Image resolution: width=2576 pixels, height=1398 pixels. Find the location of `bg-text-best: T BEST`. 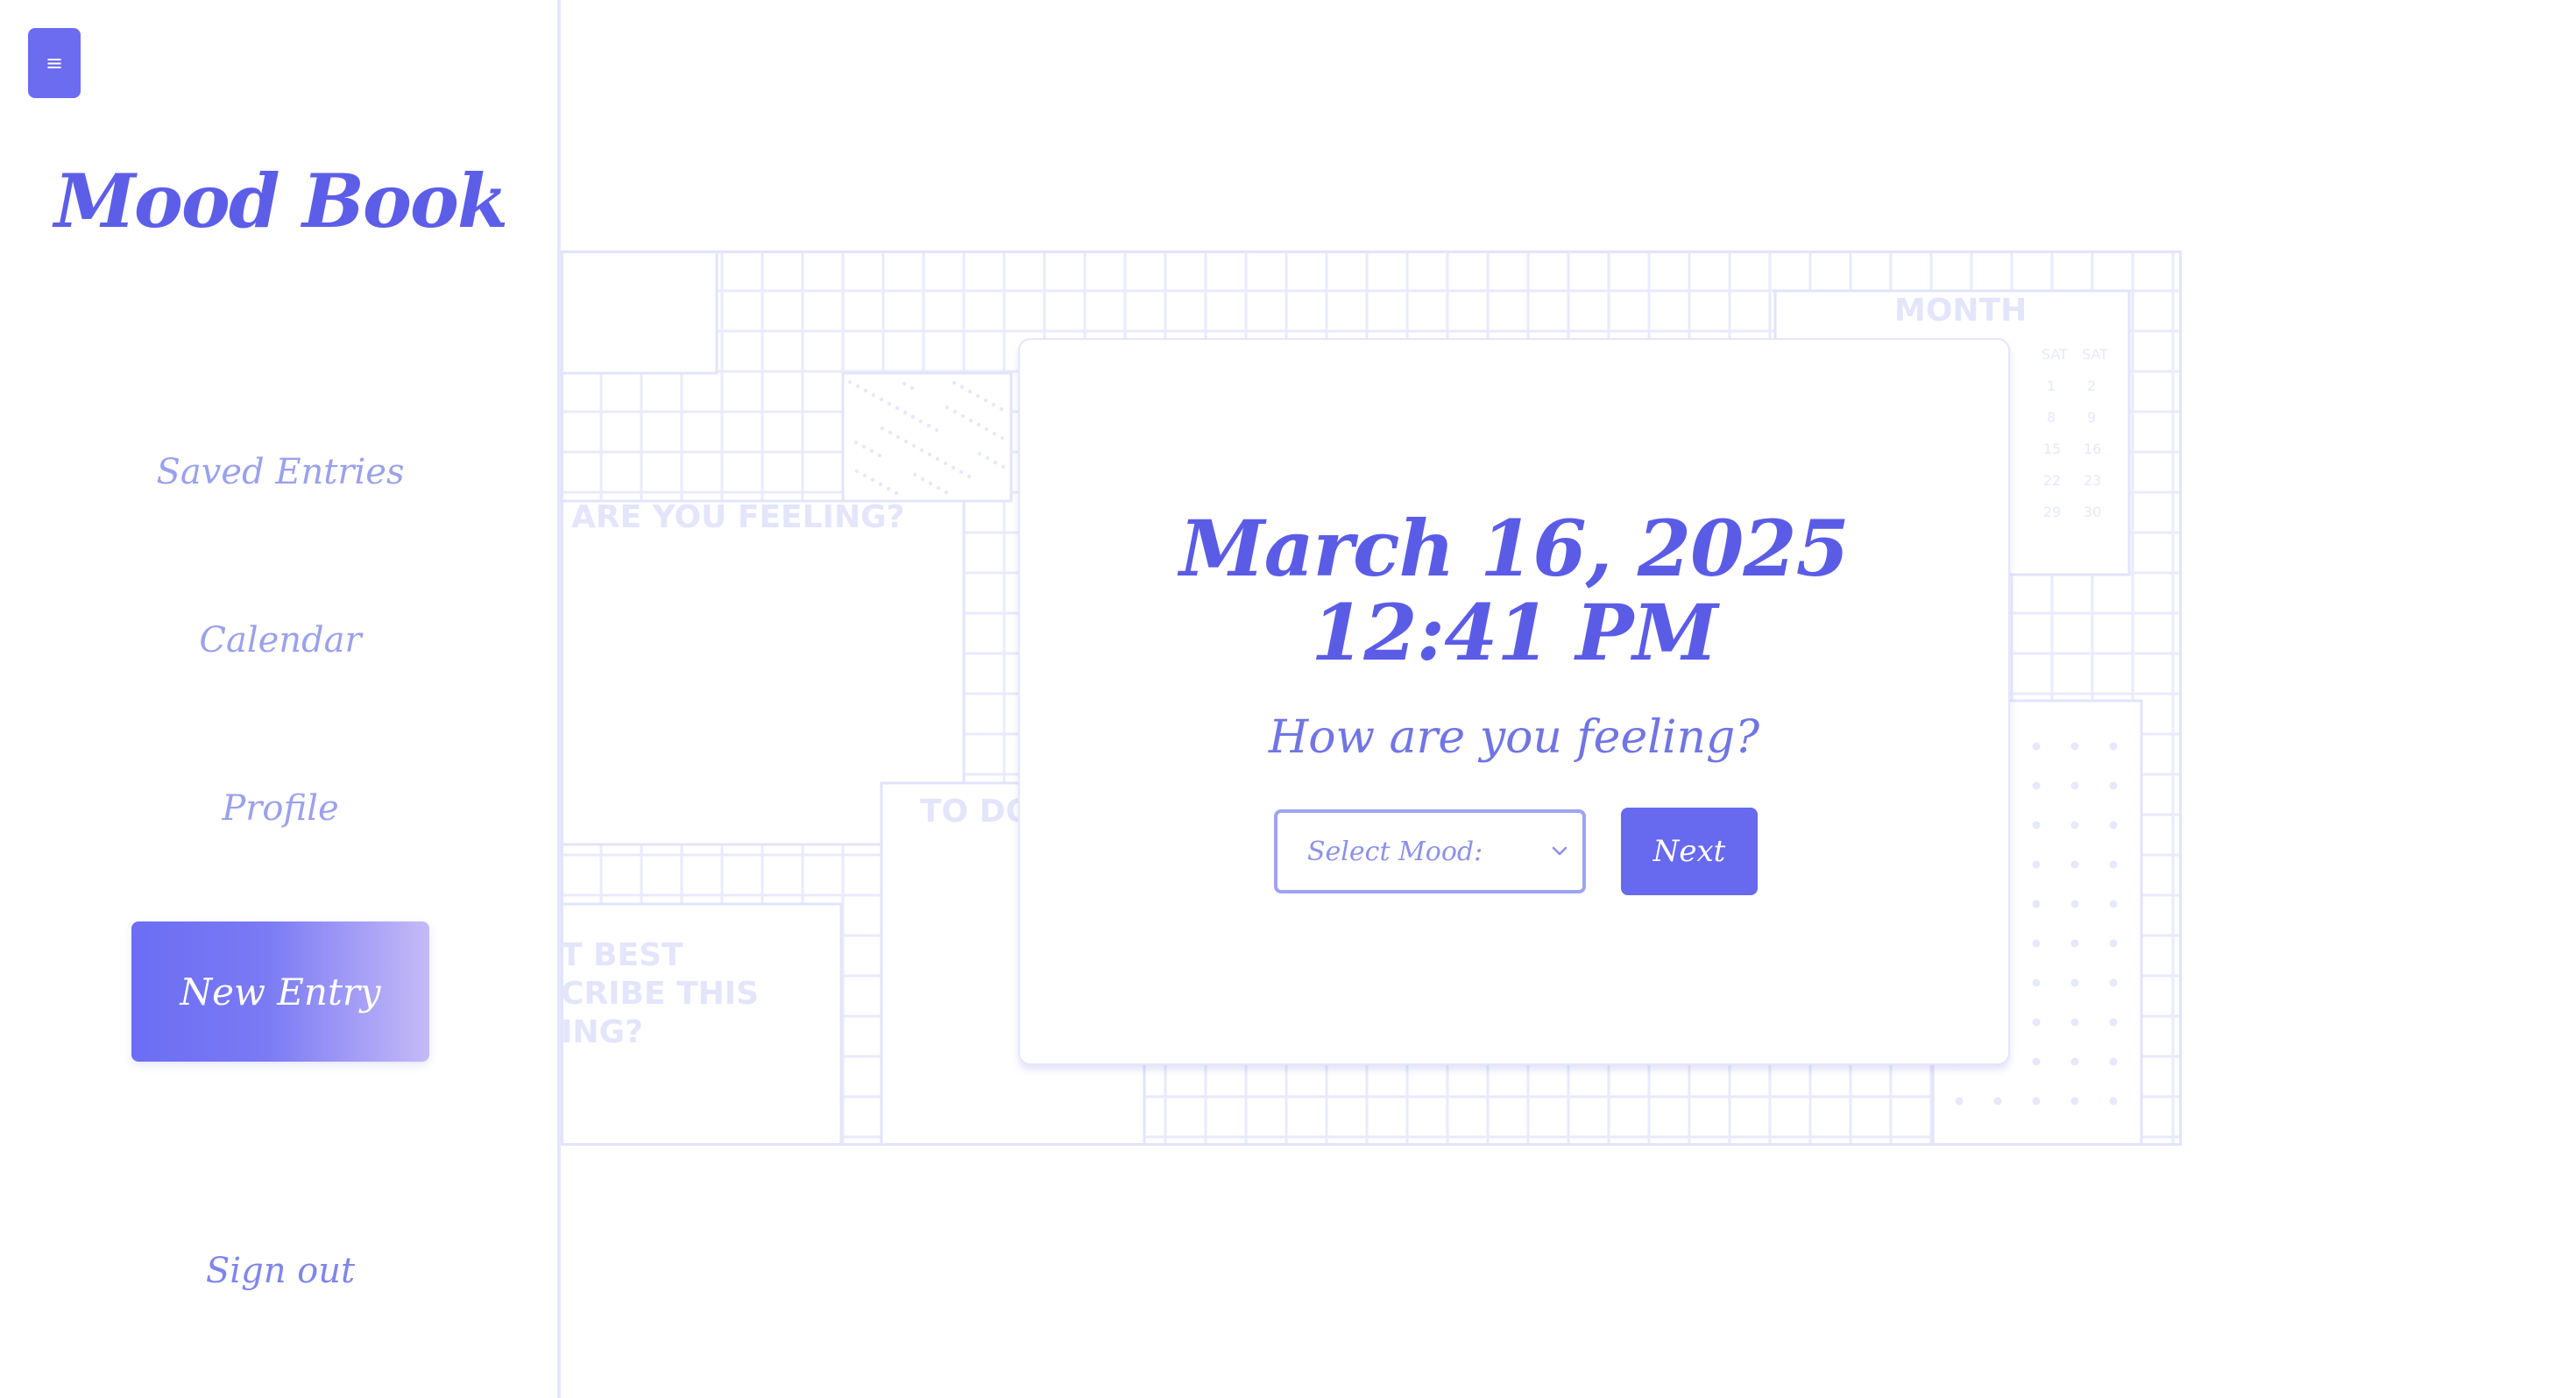

bg-text-best: T BEST is located at coordinates (622, 955).